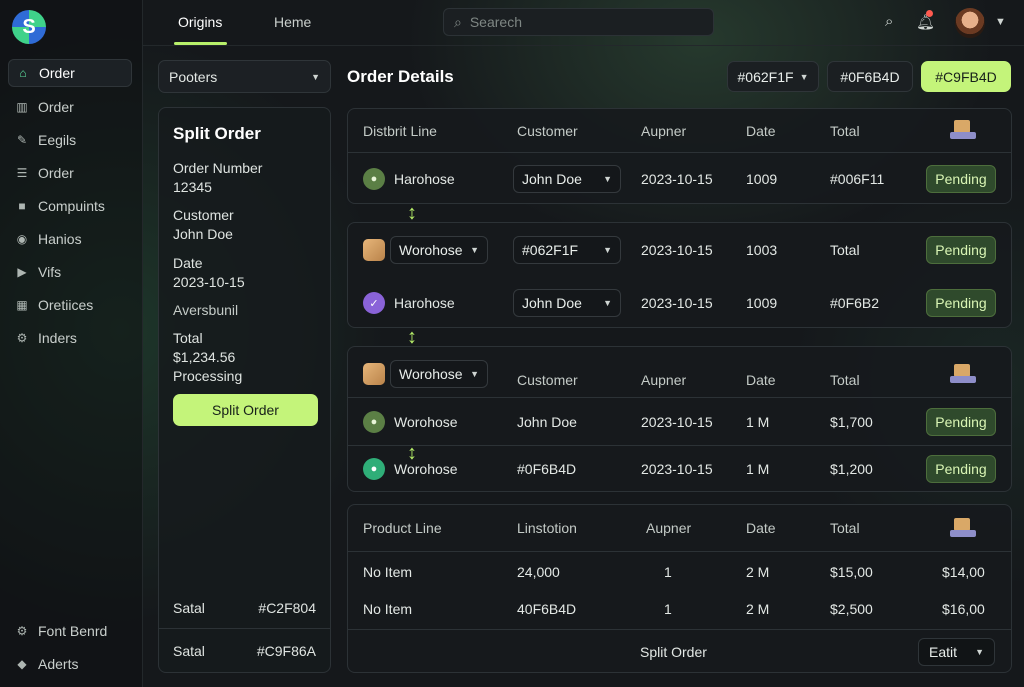 The width and height of the screenshot is (1024, 687). I want to click on product-name: No Item, so click(388, 571).